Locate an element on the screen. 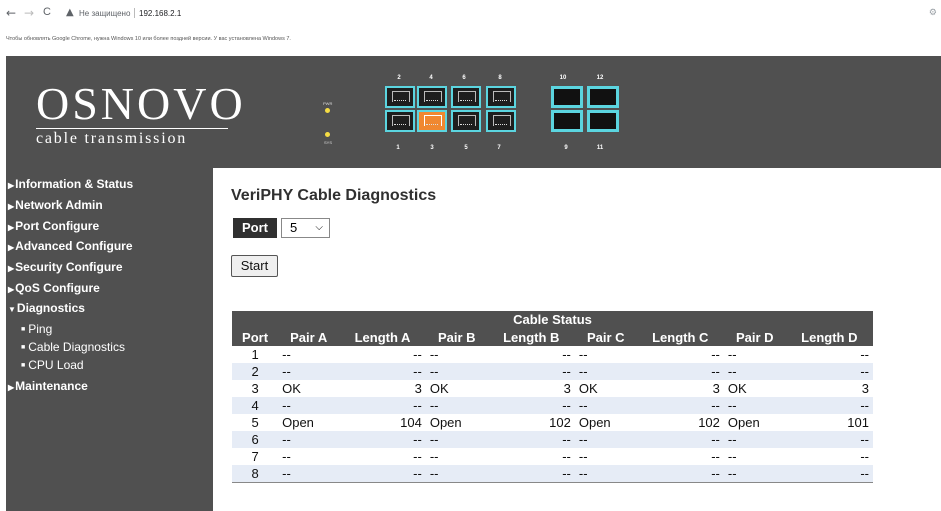  sys-led-icon is located at coordinates (327, 134).